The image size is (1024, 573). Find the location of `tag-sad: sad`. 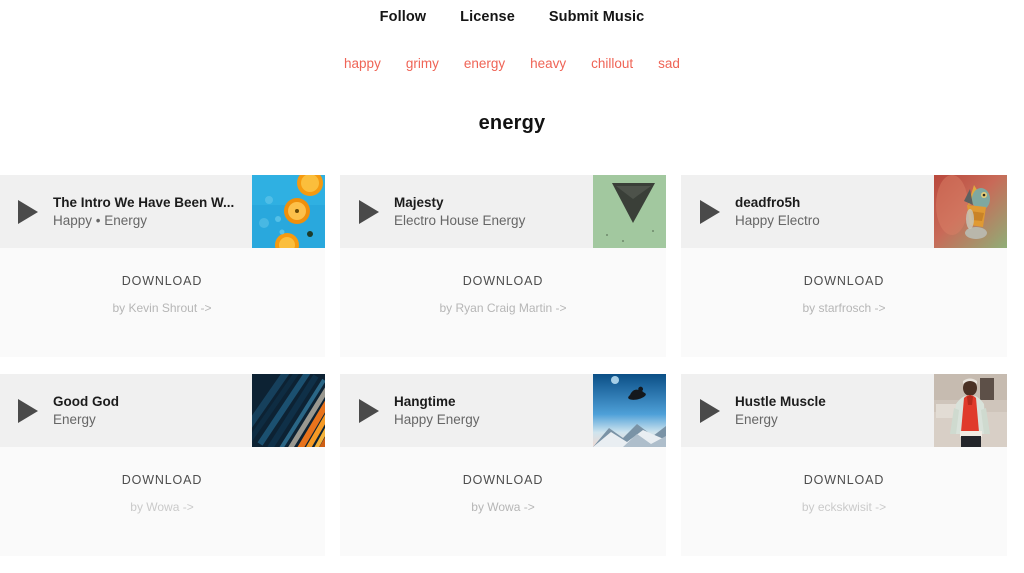

tag-sad: sad is located at coordinates (669, 63).